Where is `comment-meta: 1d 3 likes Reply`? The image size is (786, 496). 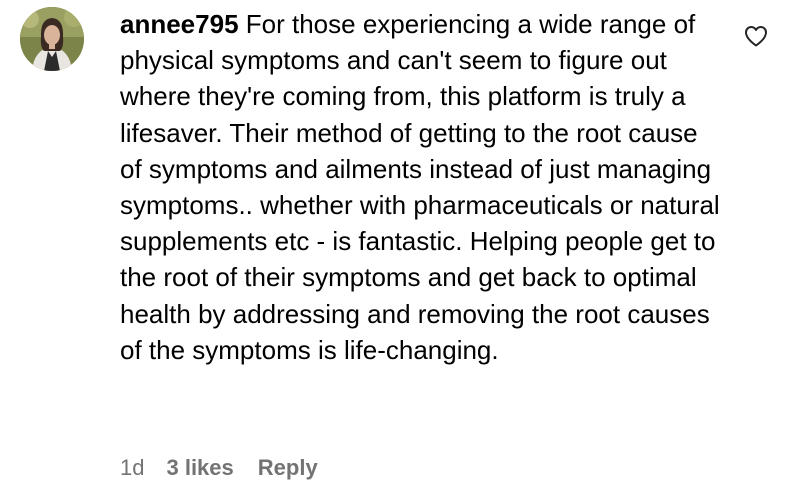 comment-meta: 1d 3 likes Reply is located at coordinates (219, 468).